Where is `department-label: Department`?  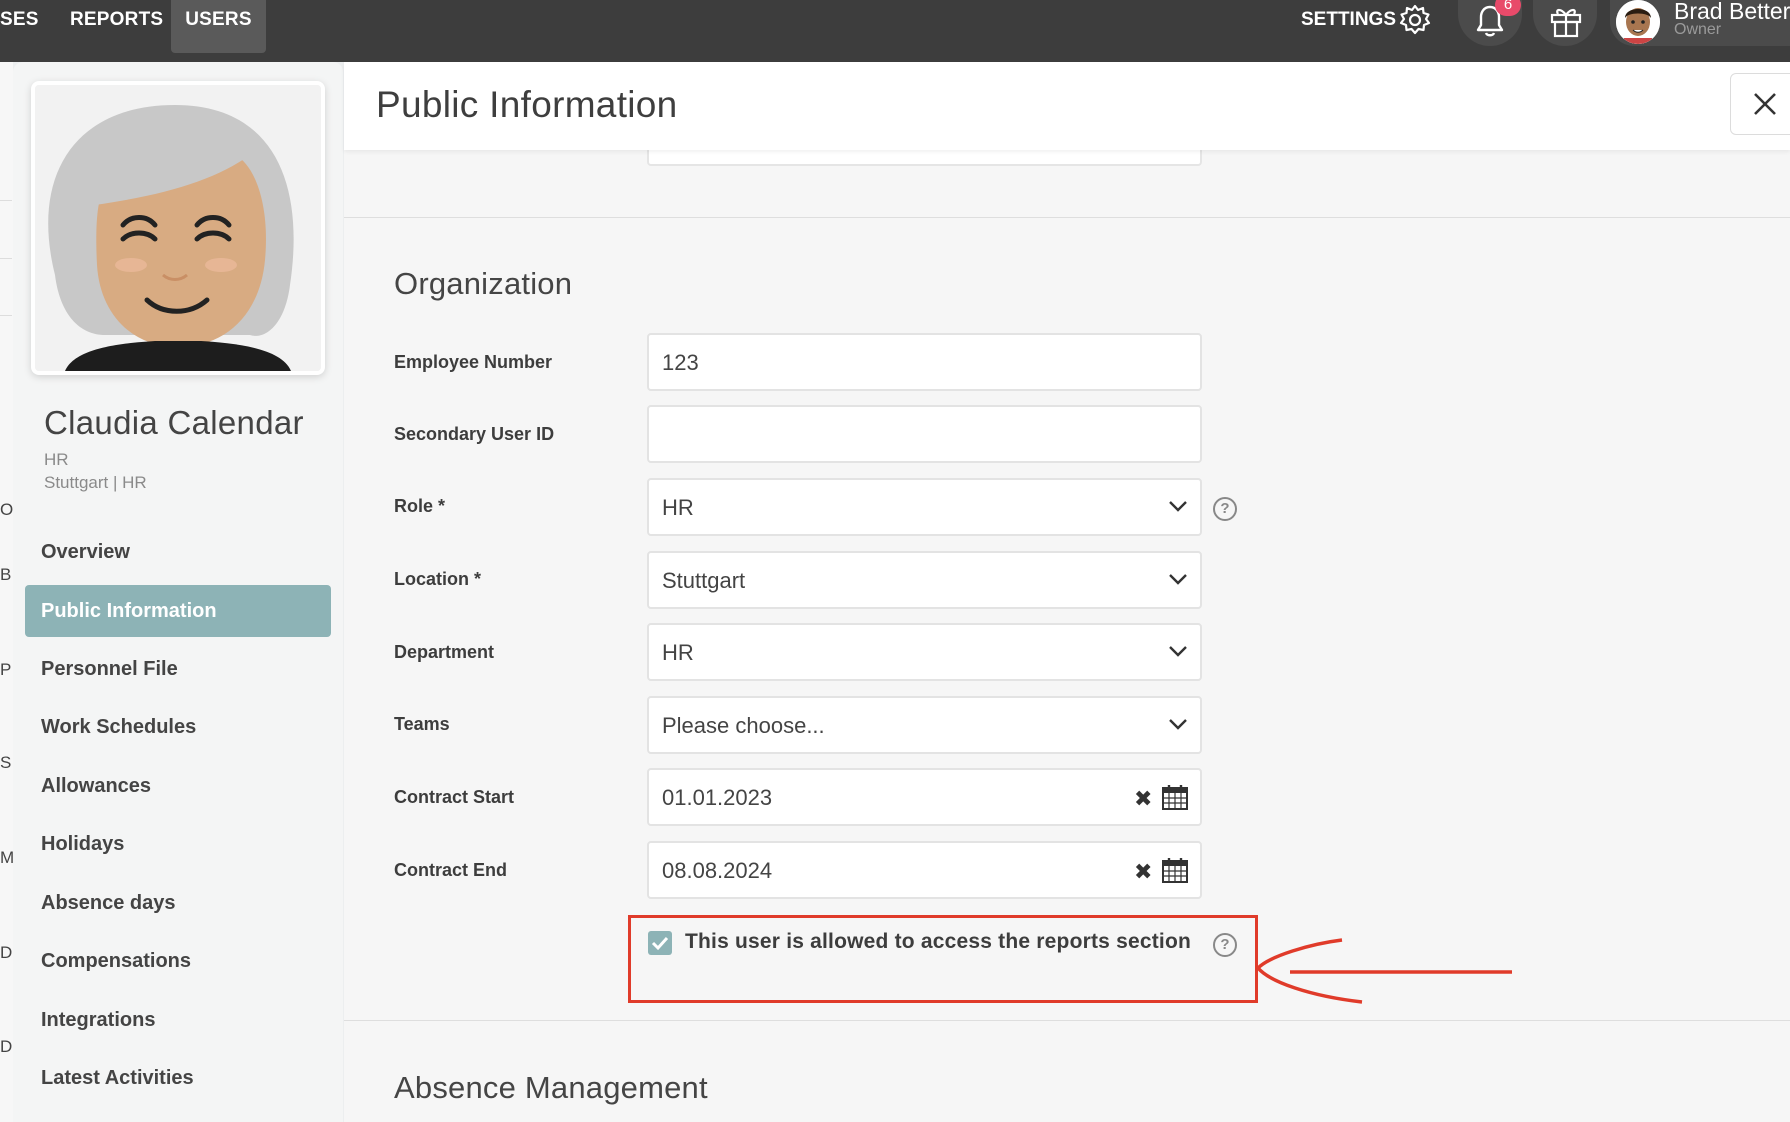
department-label: Department is located at coordinates (444, 652).